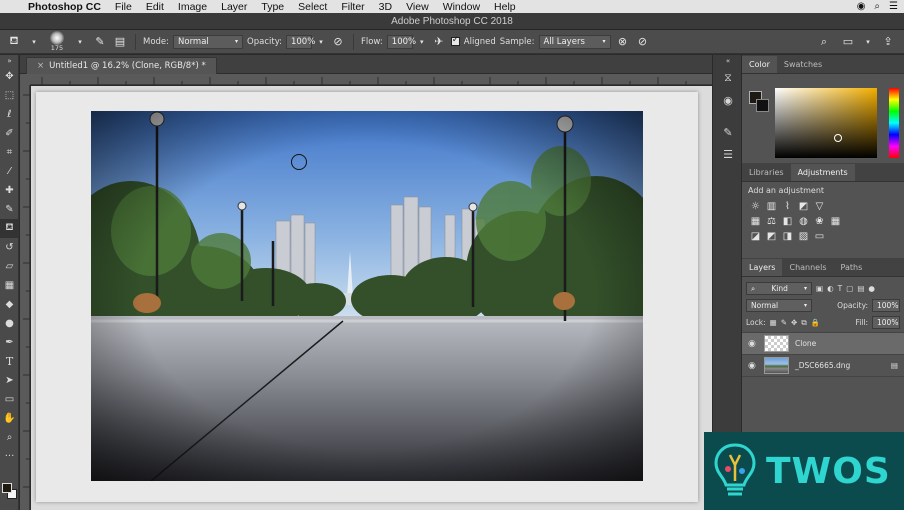 This screenshot has width=904, height=510. Describe the element at coordinates (192, 7) in the screenshot. I see `menu-image: Image` at that location.